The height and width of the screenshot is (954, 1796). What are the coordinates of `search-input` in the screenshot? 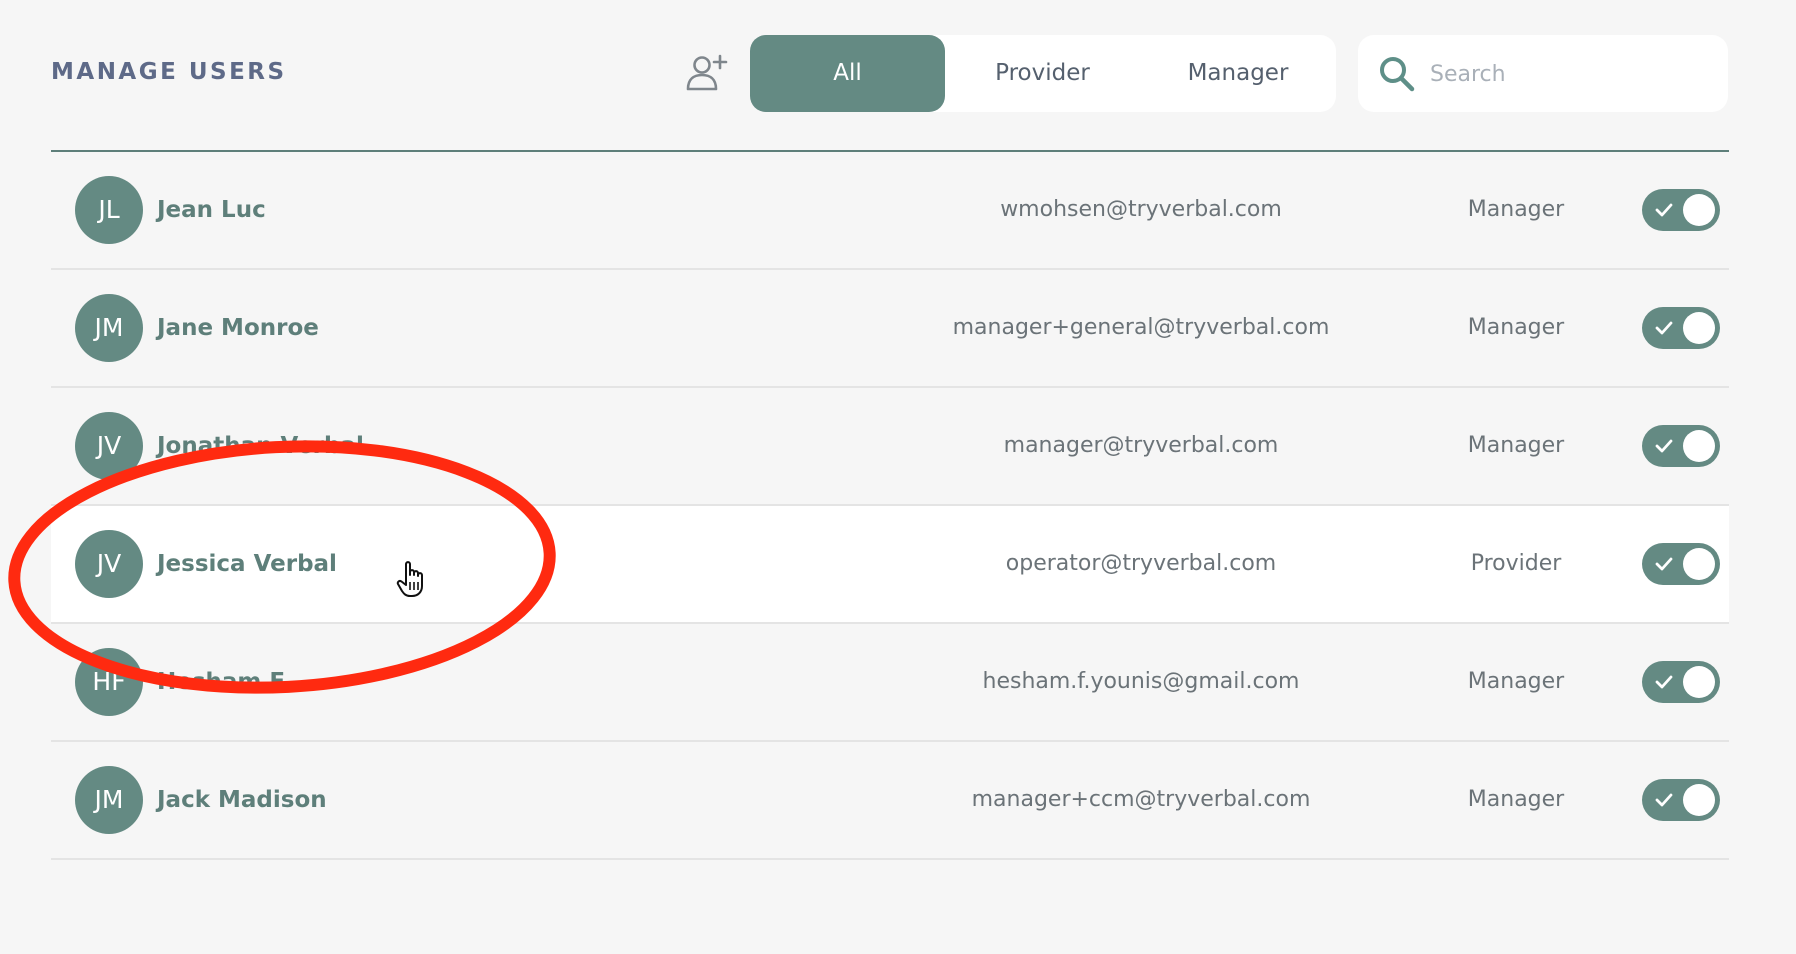 It's located at (1570, 74).